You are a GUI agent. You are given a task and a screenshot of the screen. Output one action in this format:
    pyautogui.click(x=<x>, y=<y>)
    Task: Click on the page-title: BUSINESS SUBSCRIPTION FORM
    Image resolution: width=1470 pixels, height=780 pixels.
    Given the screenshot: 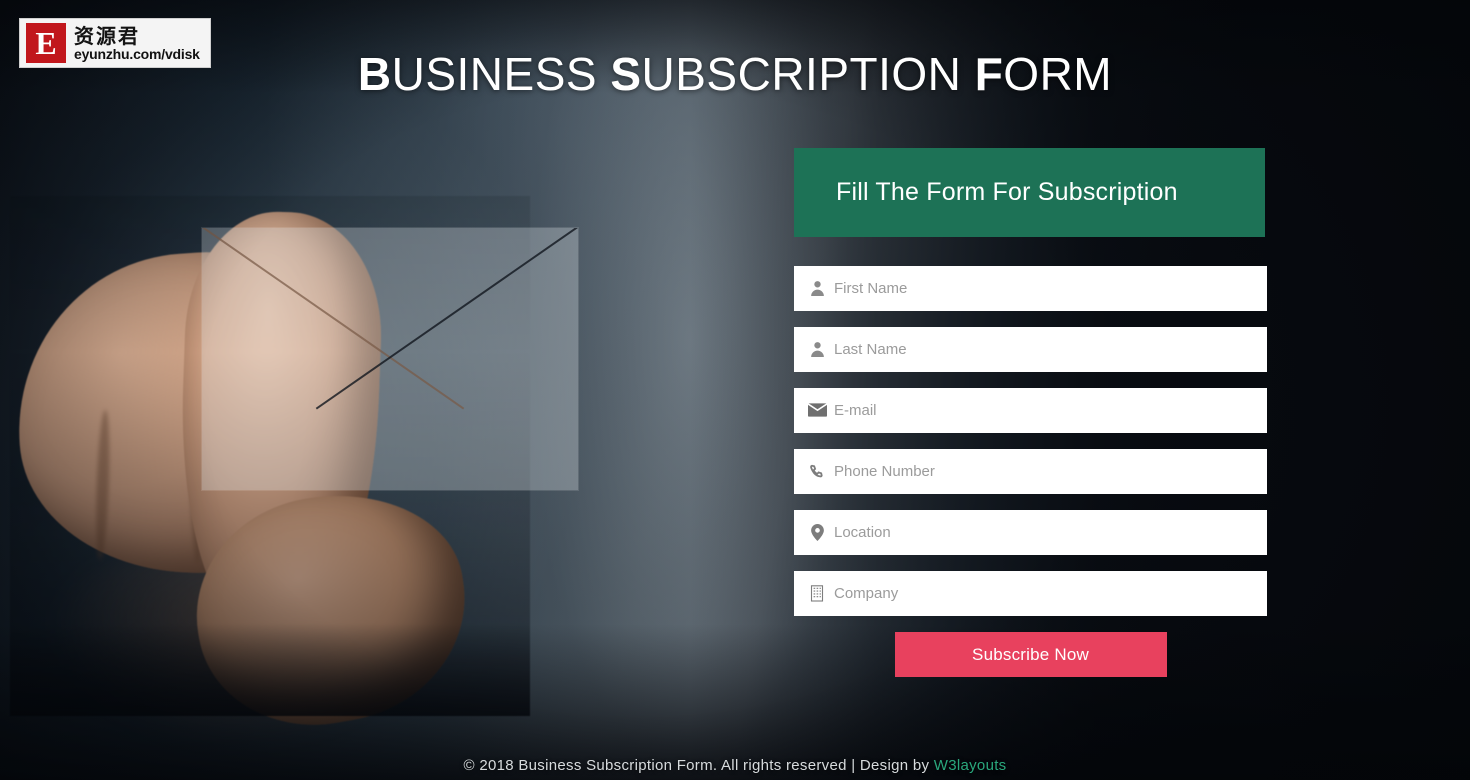 What is the action you would take?
    pyautogui.click(x=735, y=74)
    